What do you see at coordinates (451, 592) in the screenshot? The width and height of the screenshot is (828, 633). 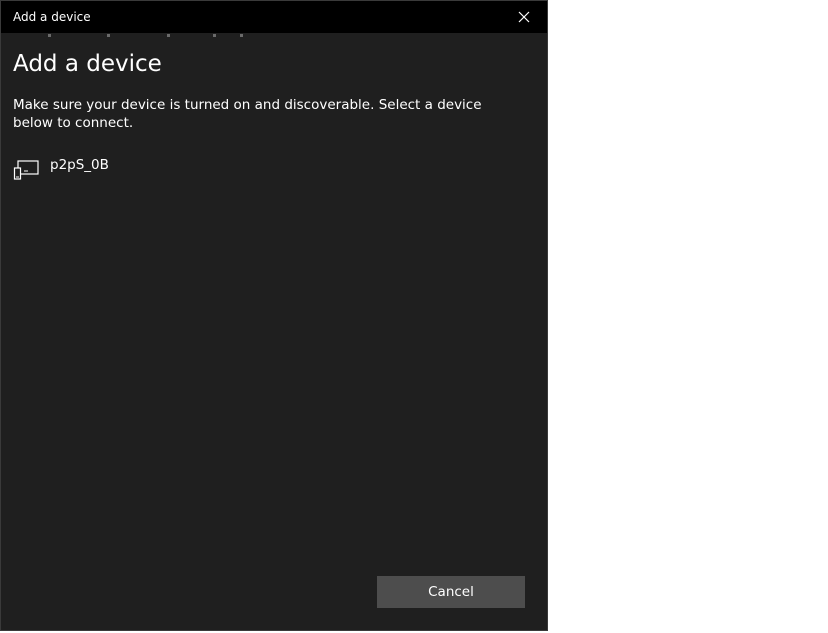 I see `cancel-button: Cancel` at bounding box center [451, 592].